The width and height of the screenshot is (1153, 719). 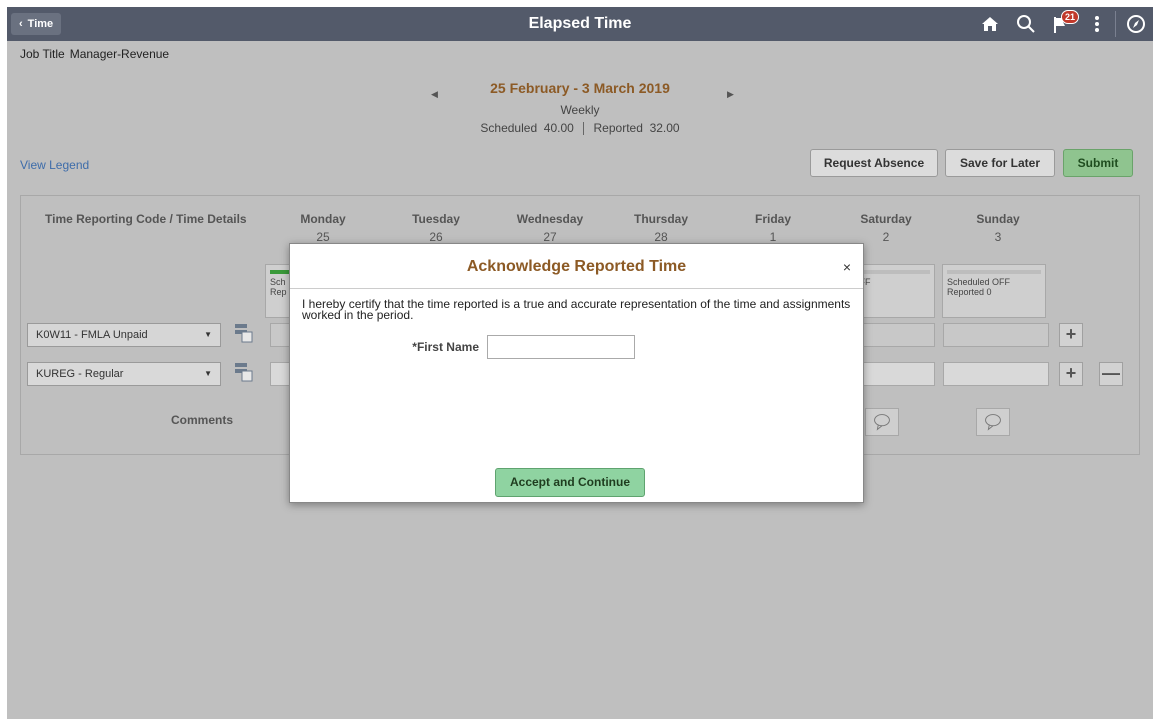 What do you see at coordinates (580, 88) in the screenshot?
I see `period-range: 25 February - 3 March 2019` at bounding box center [580, 88].